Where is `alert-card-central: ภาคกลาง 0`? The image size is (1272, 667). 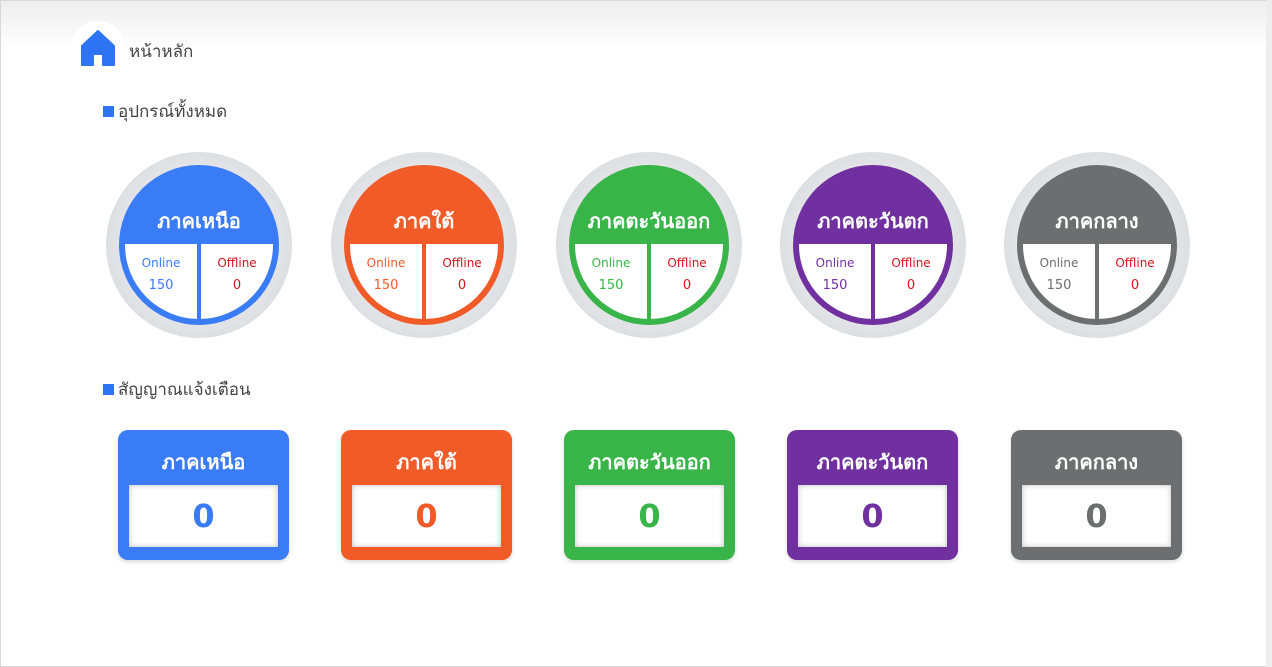
alert-card-central: ภาคกลาง 0 is located at coordinates (1096, 495).